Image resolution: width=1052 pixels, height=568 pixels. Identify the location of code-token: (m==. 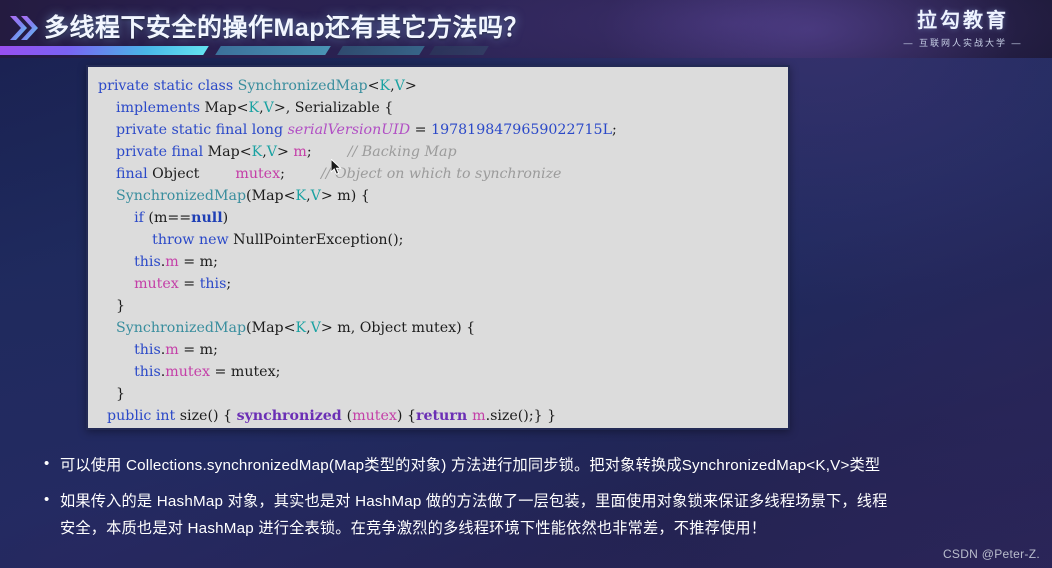
(170, 218).